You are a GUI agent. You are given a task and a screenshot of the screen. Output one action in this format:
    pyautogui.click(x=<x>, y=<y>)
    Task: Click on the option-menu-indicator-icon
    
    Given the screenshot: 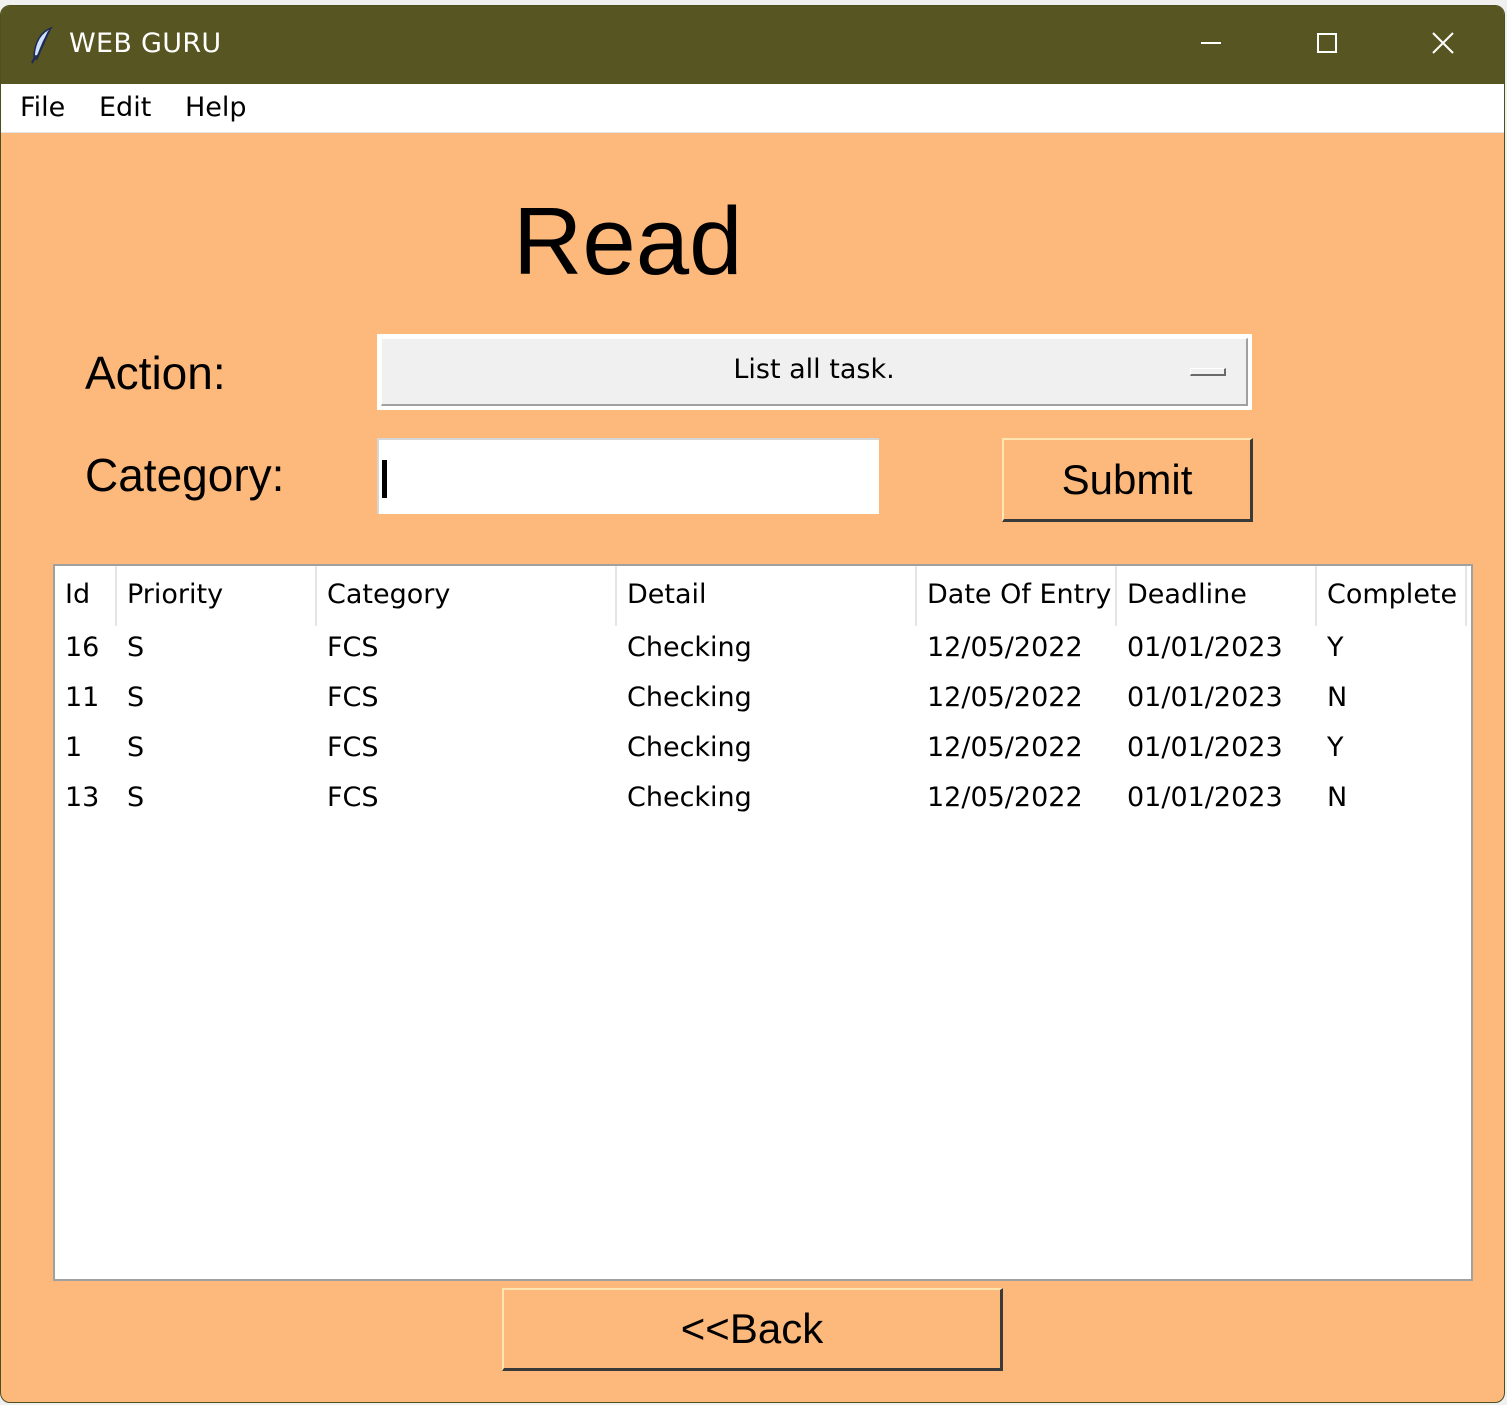 What is the action you would take?
    pyautogui.click(x=1208, y=372)
    